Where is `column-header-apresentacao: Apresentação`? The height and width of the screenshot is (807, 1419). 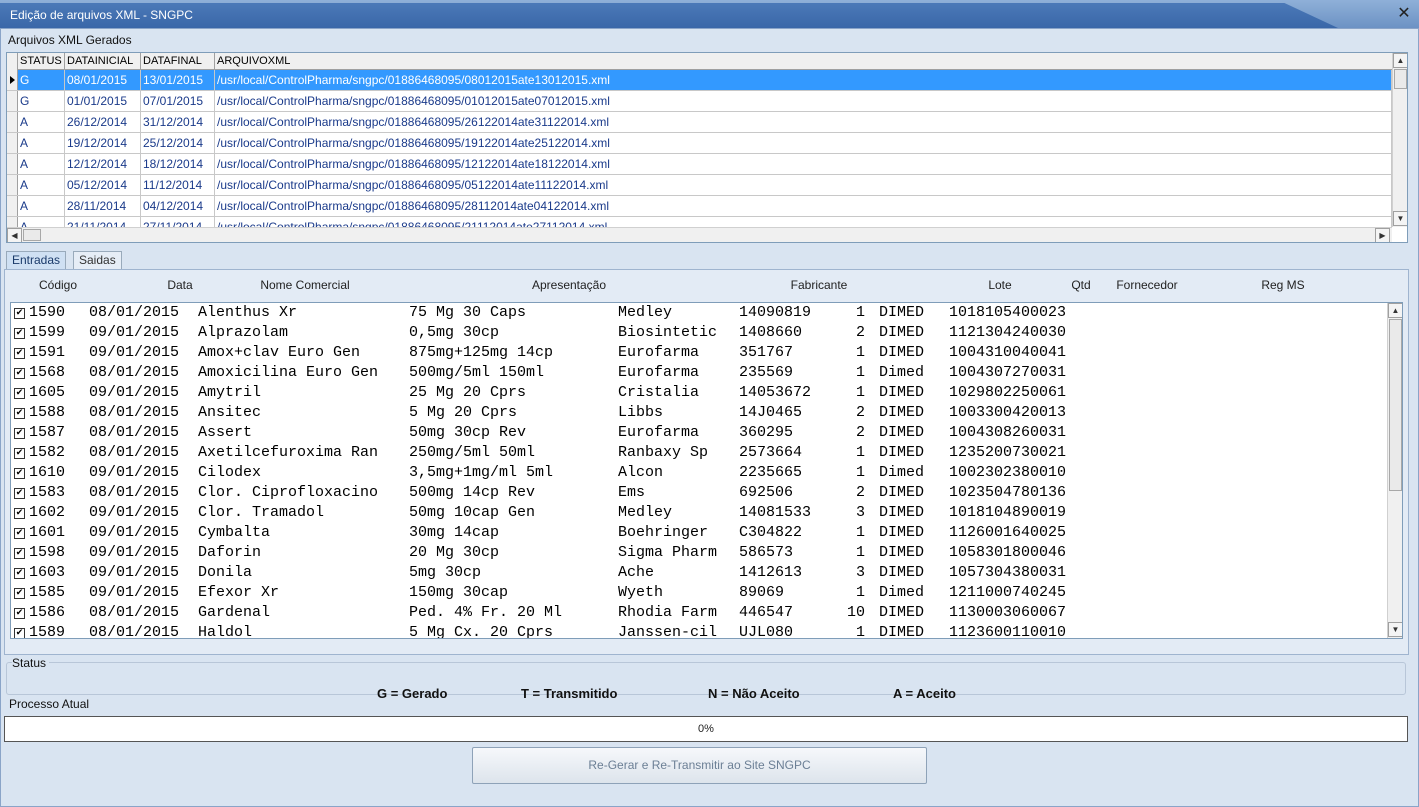 column-header-apresentacao: Apresentação is located at coordinates (569, 285).